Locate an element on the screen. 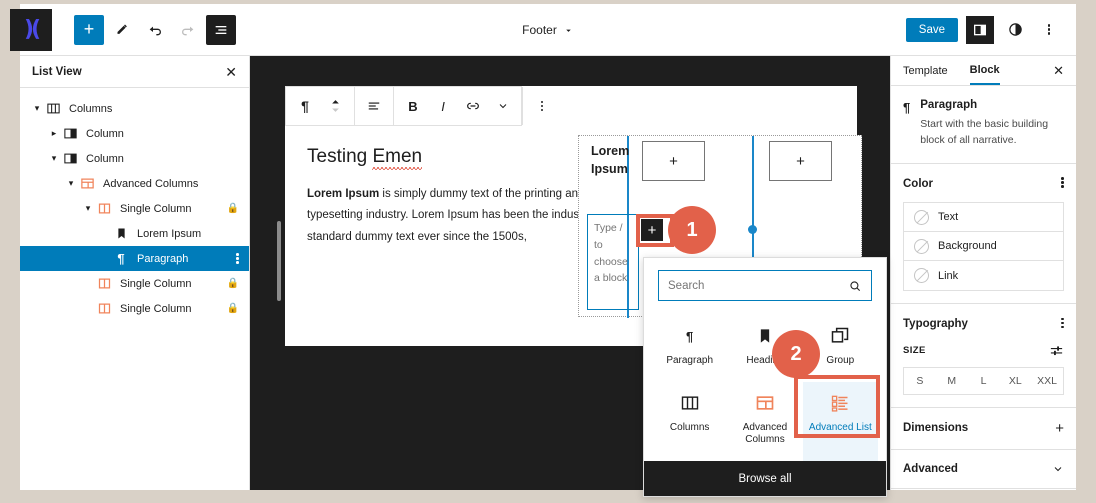 Image resolution: width=1096 pixels, height=503 pixels. search-icon is located at coordinates (855, 285).